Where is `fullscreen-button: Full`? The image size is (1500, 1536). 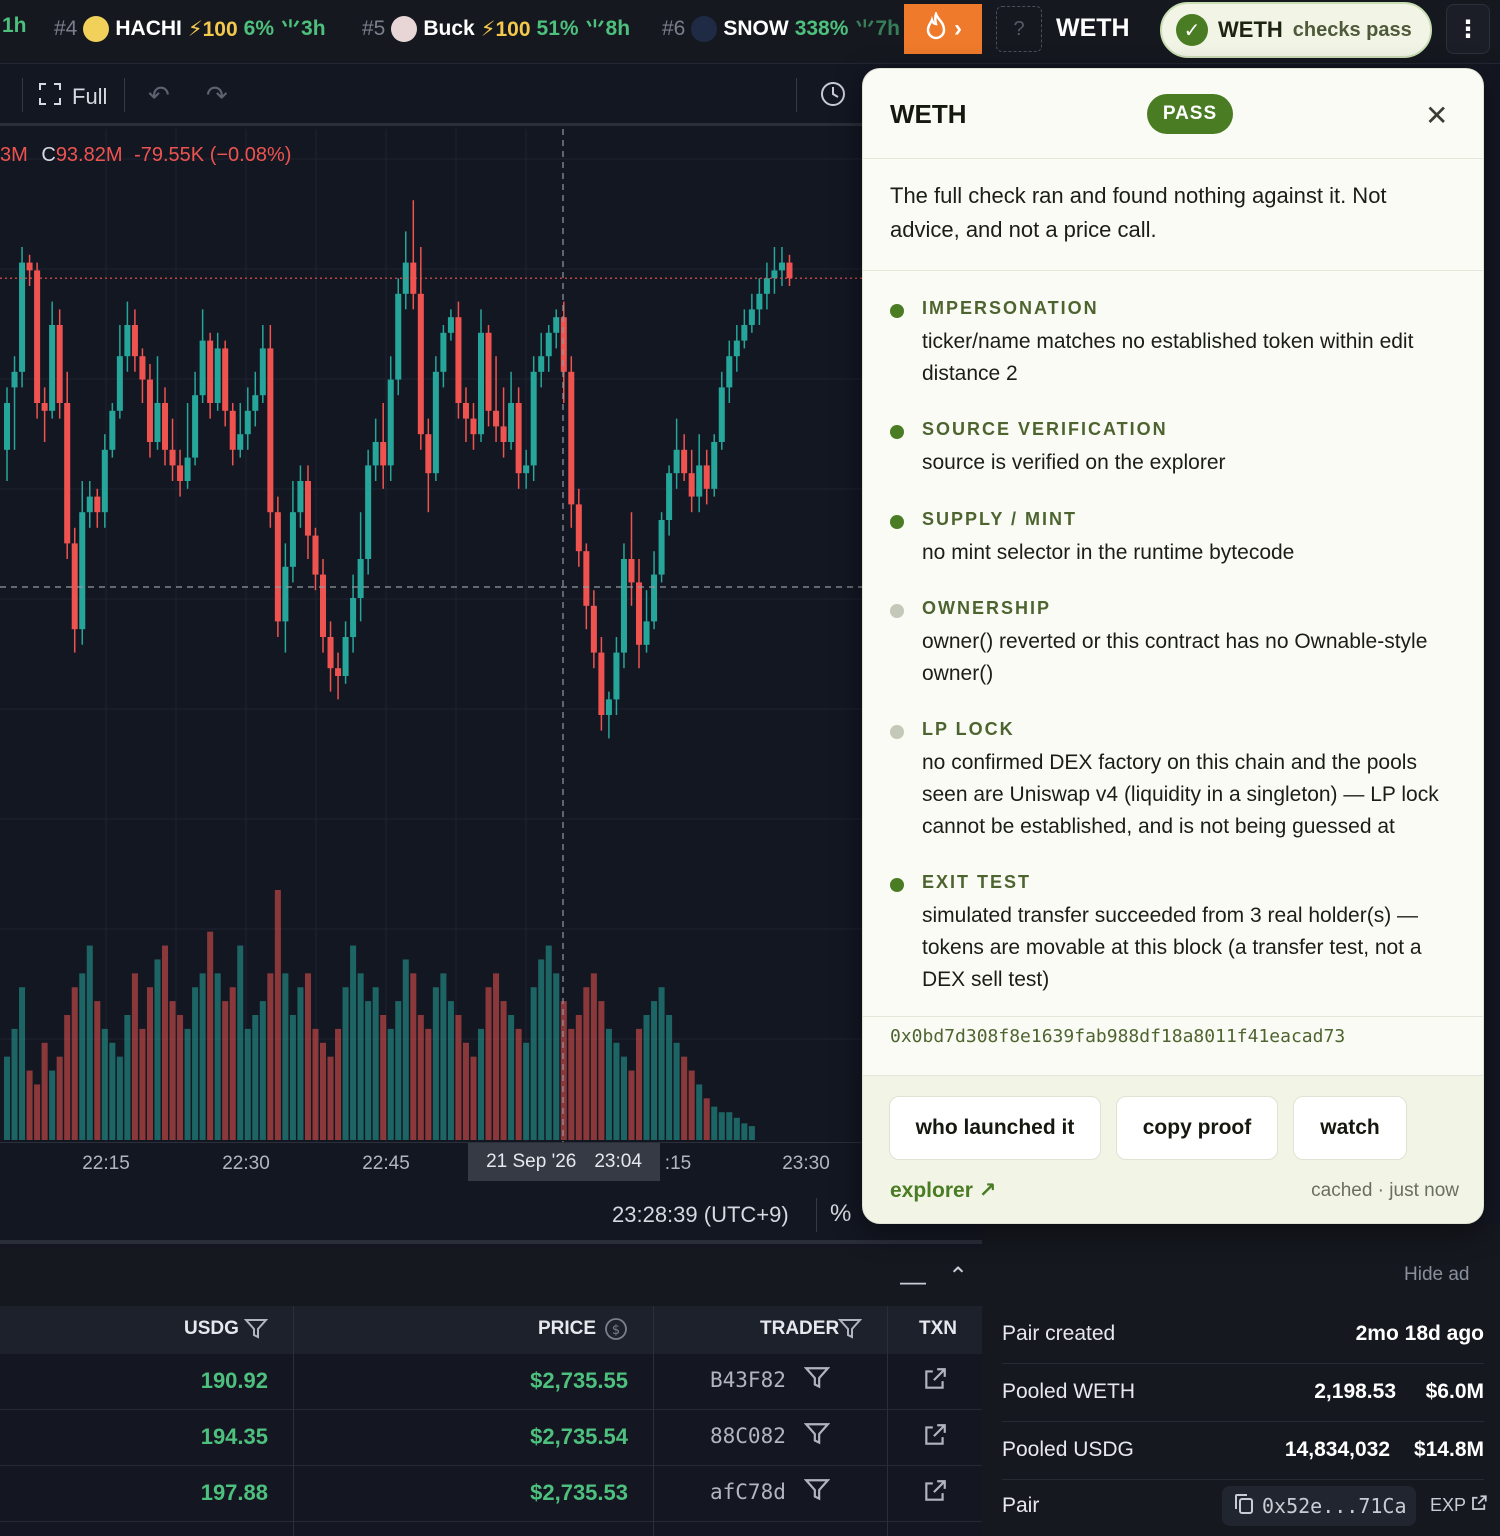 fullscreen-button: Full is located at coordinates (72, 97).